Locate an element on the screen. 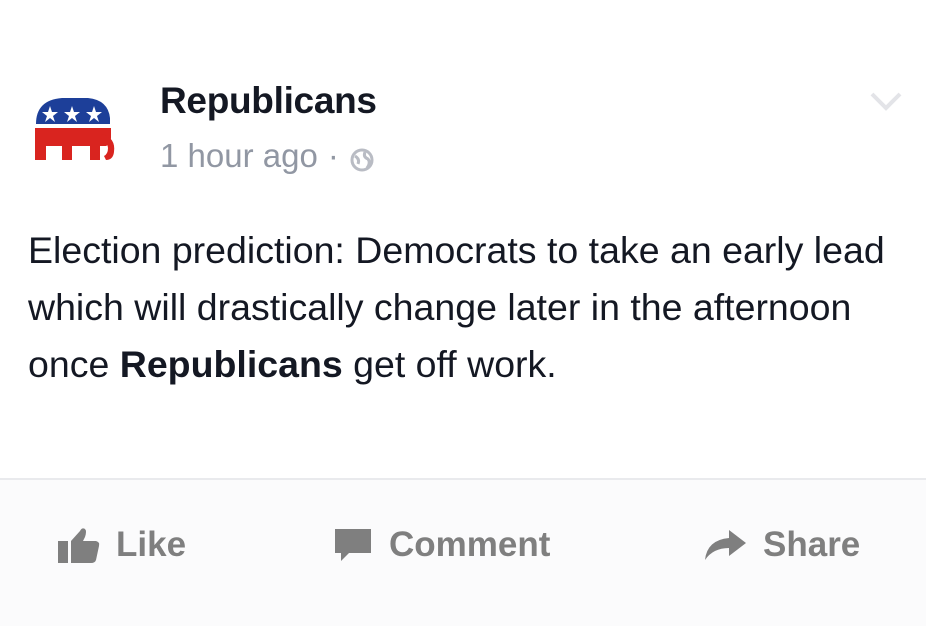 Image resolution: width=926 pixels, height=626 pixels. post-meta: 1 hour ago · is located at coordinates (267, 156).